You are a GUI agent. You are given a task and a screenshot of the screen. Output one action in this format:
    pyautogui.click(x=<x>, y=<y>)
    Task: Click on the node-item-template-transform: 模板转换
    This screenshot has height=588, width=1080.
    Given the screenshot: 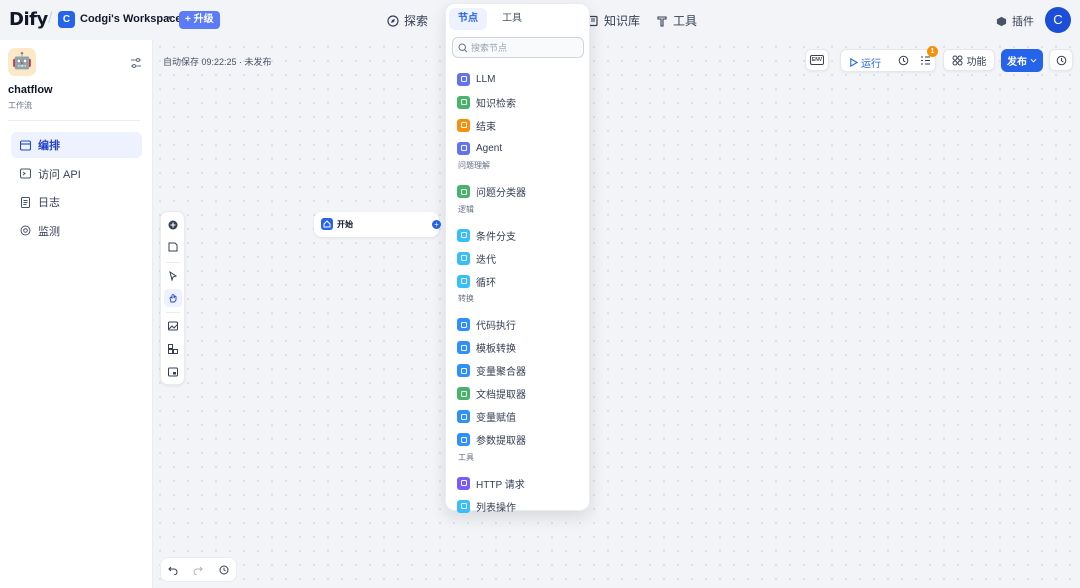 What is the action you would take?
    pyautogui.click(x=486, y=348)
    